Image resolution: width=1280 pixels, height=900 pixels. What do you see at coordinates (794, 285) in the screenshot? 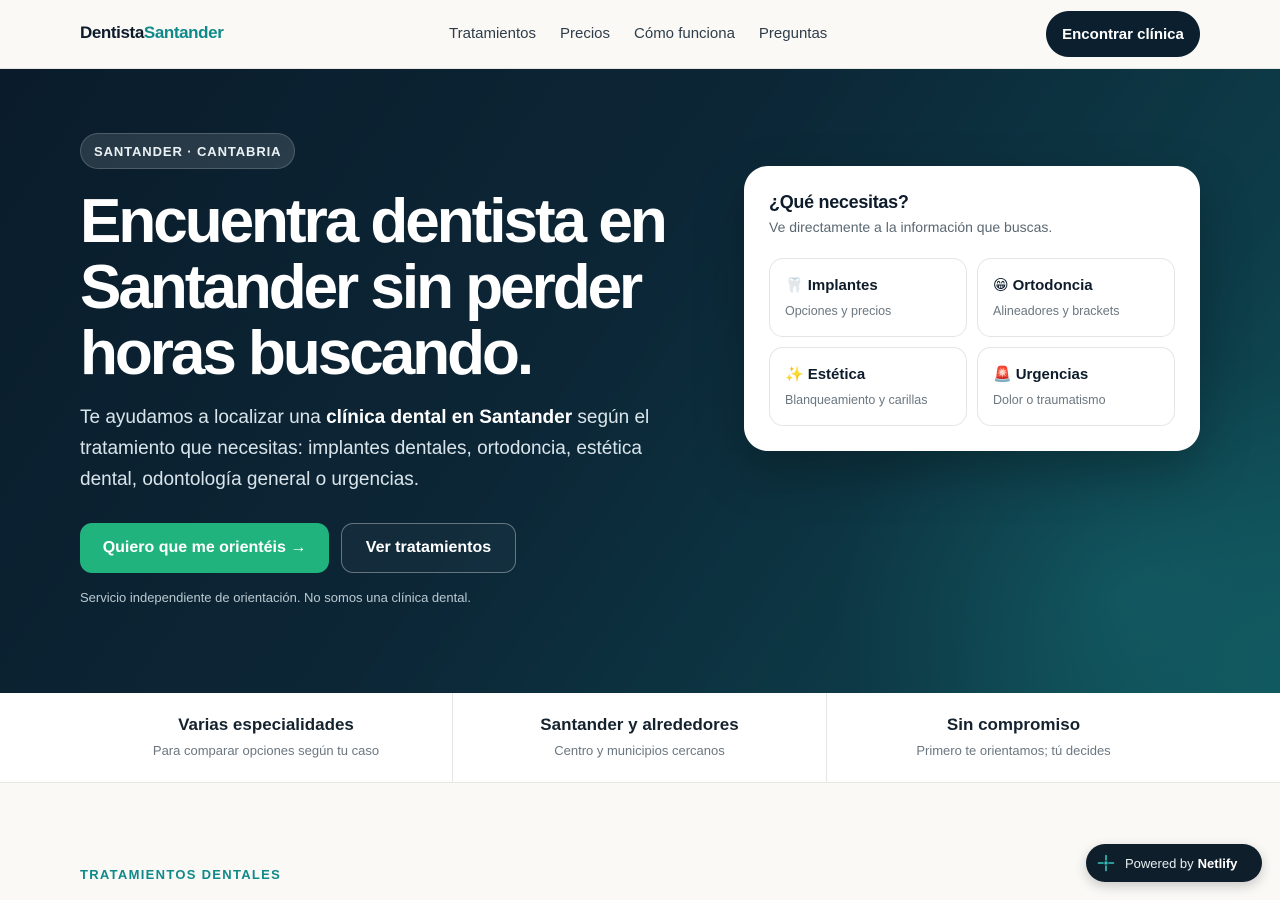
I see `tooth-icon: 🦷` at bounding box center [794, 285].